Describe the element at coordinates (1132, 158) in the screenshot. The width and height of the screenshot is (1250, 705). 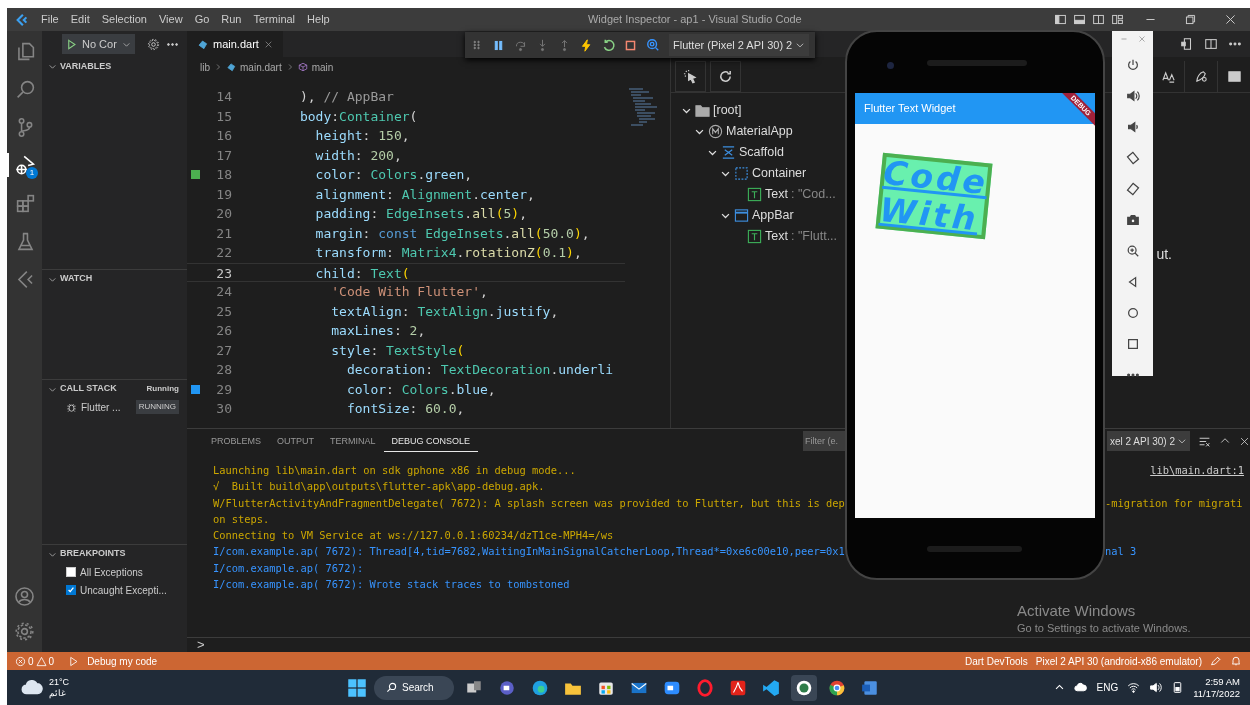
I see `rotate-left-icon` at that location.